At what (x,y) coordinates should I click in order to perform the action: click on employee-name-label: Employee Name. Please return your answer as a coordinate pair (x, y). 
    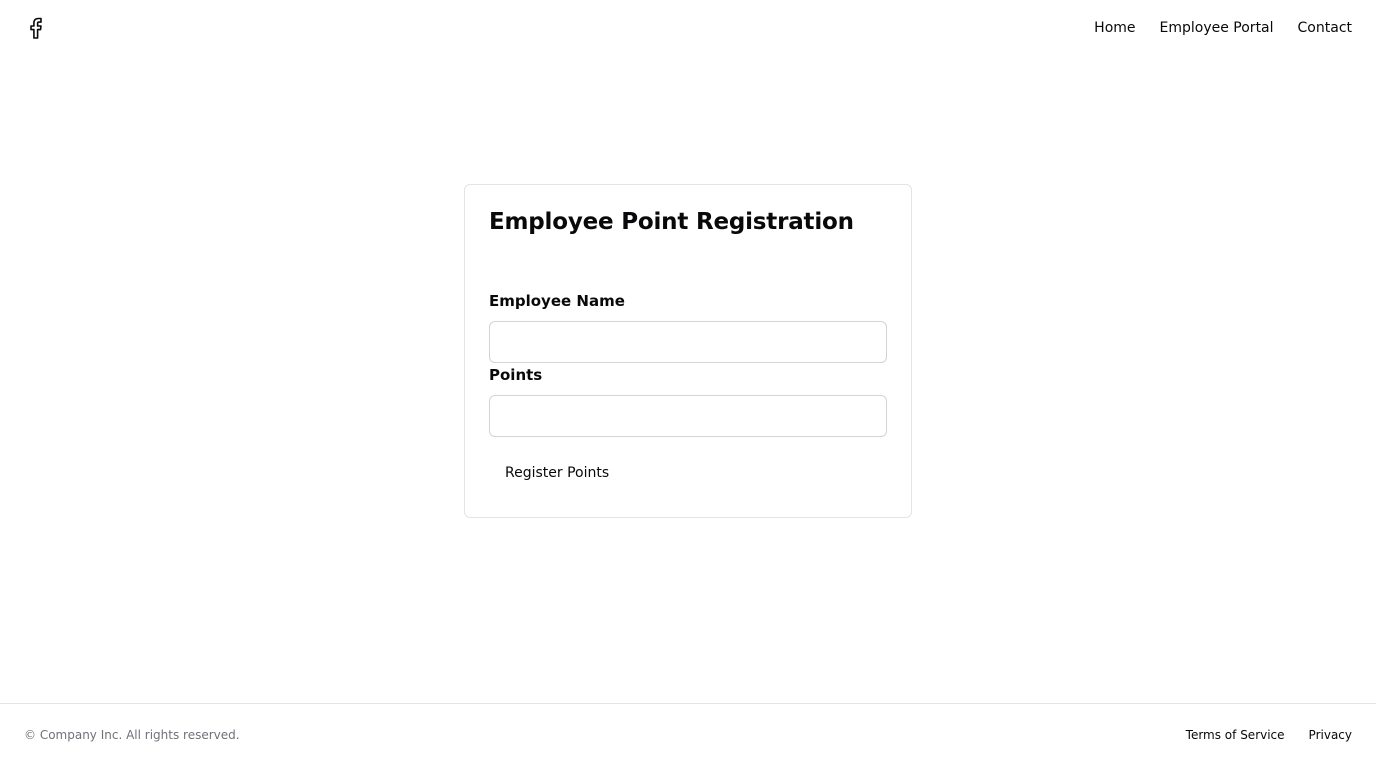
    Looking at the image, I should click on (557, 301).